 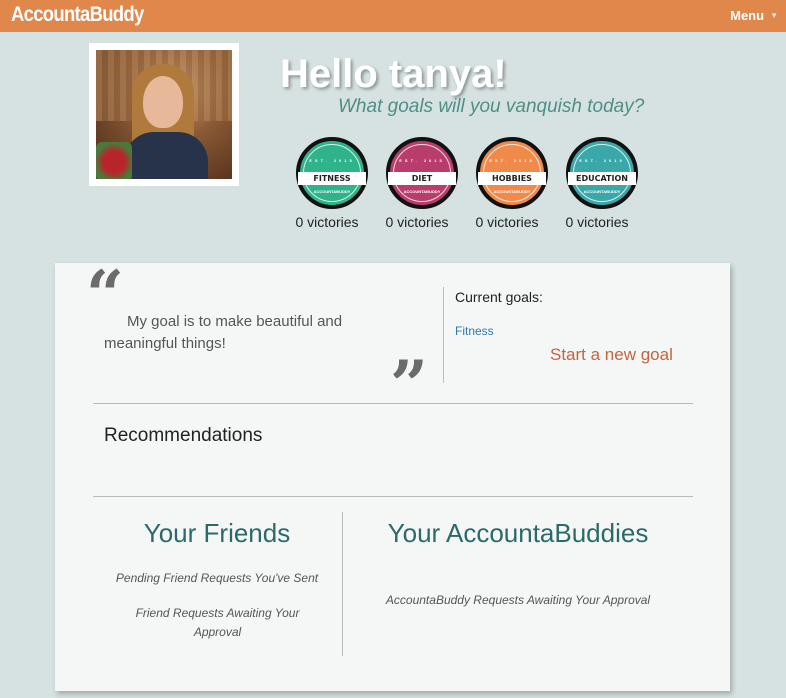 I want to click on badge-label: FITNESS, so click(x=332, y=178).